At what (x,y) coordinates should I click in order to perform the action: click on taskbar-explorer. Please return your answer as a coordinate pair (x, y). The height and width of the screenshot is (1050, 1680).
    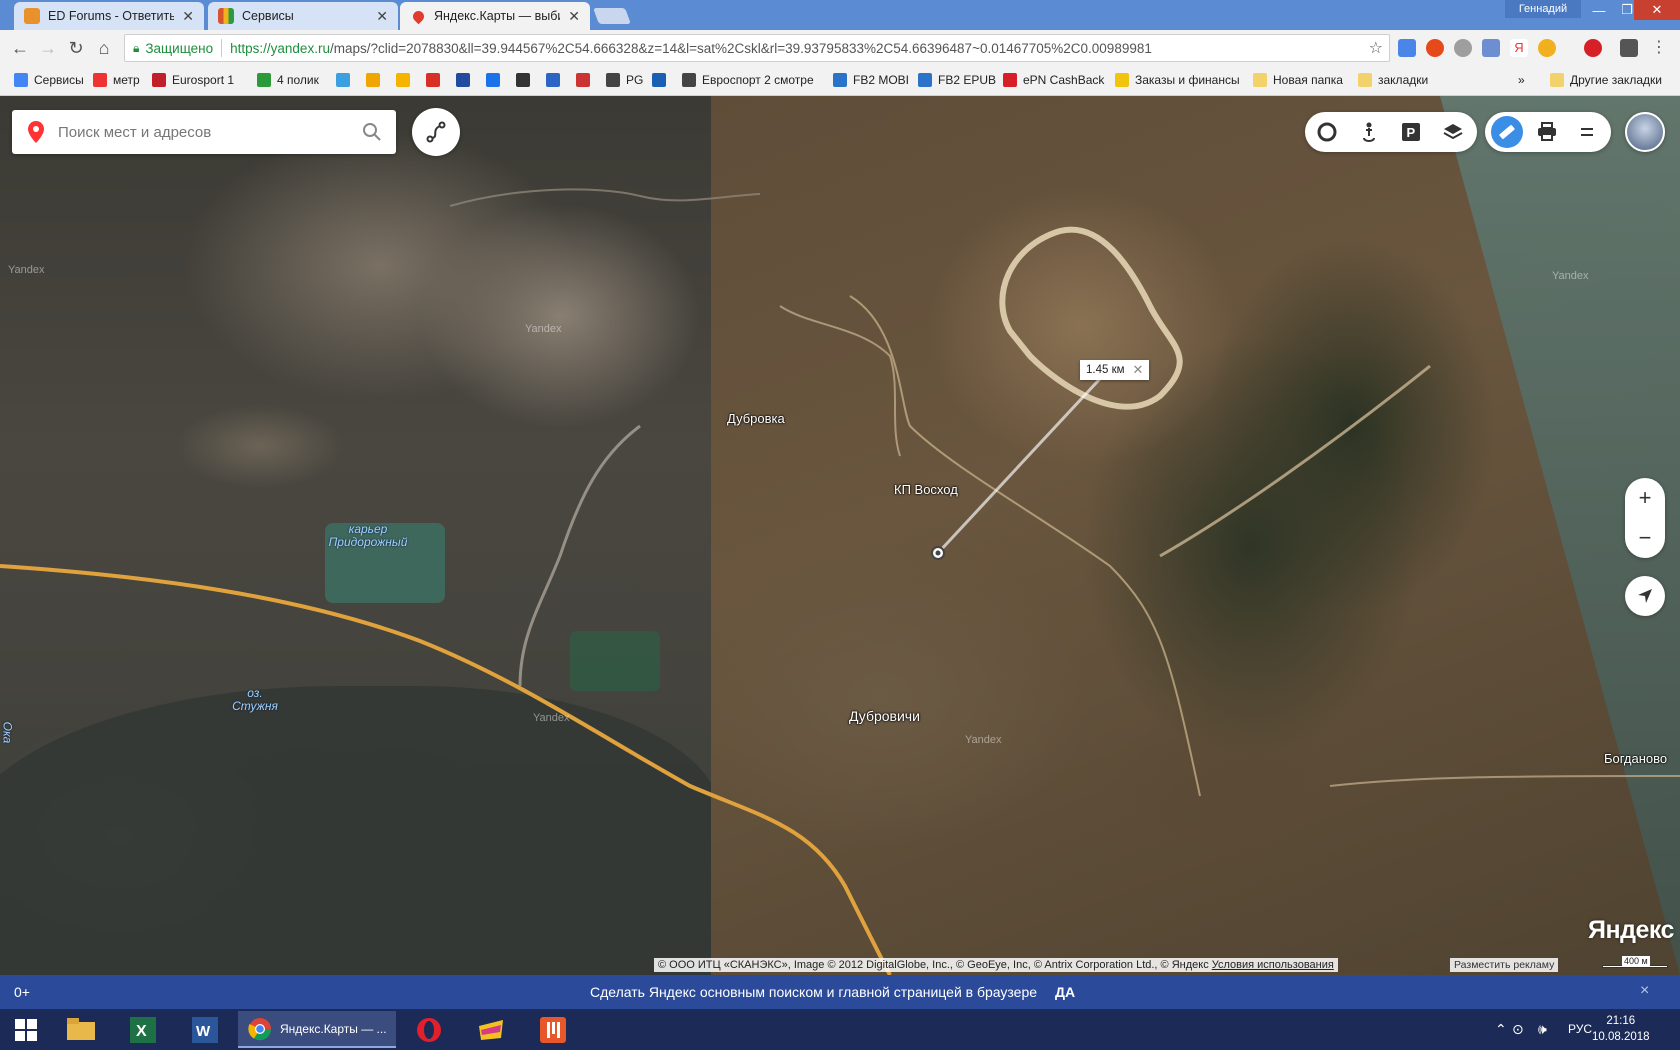
    Looking at the image, I should click on (81, 1029).